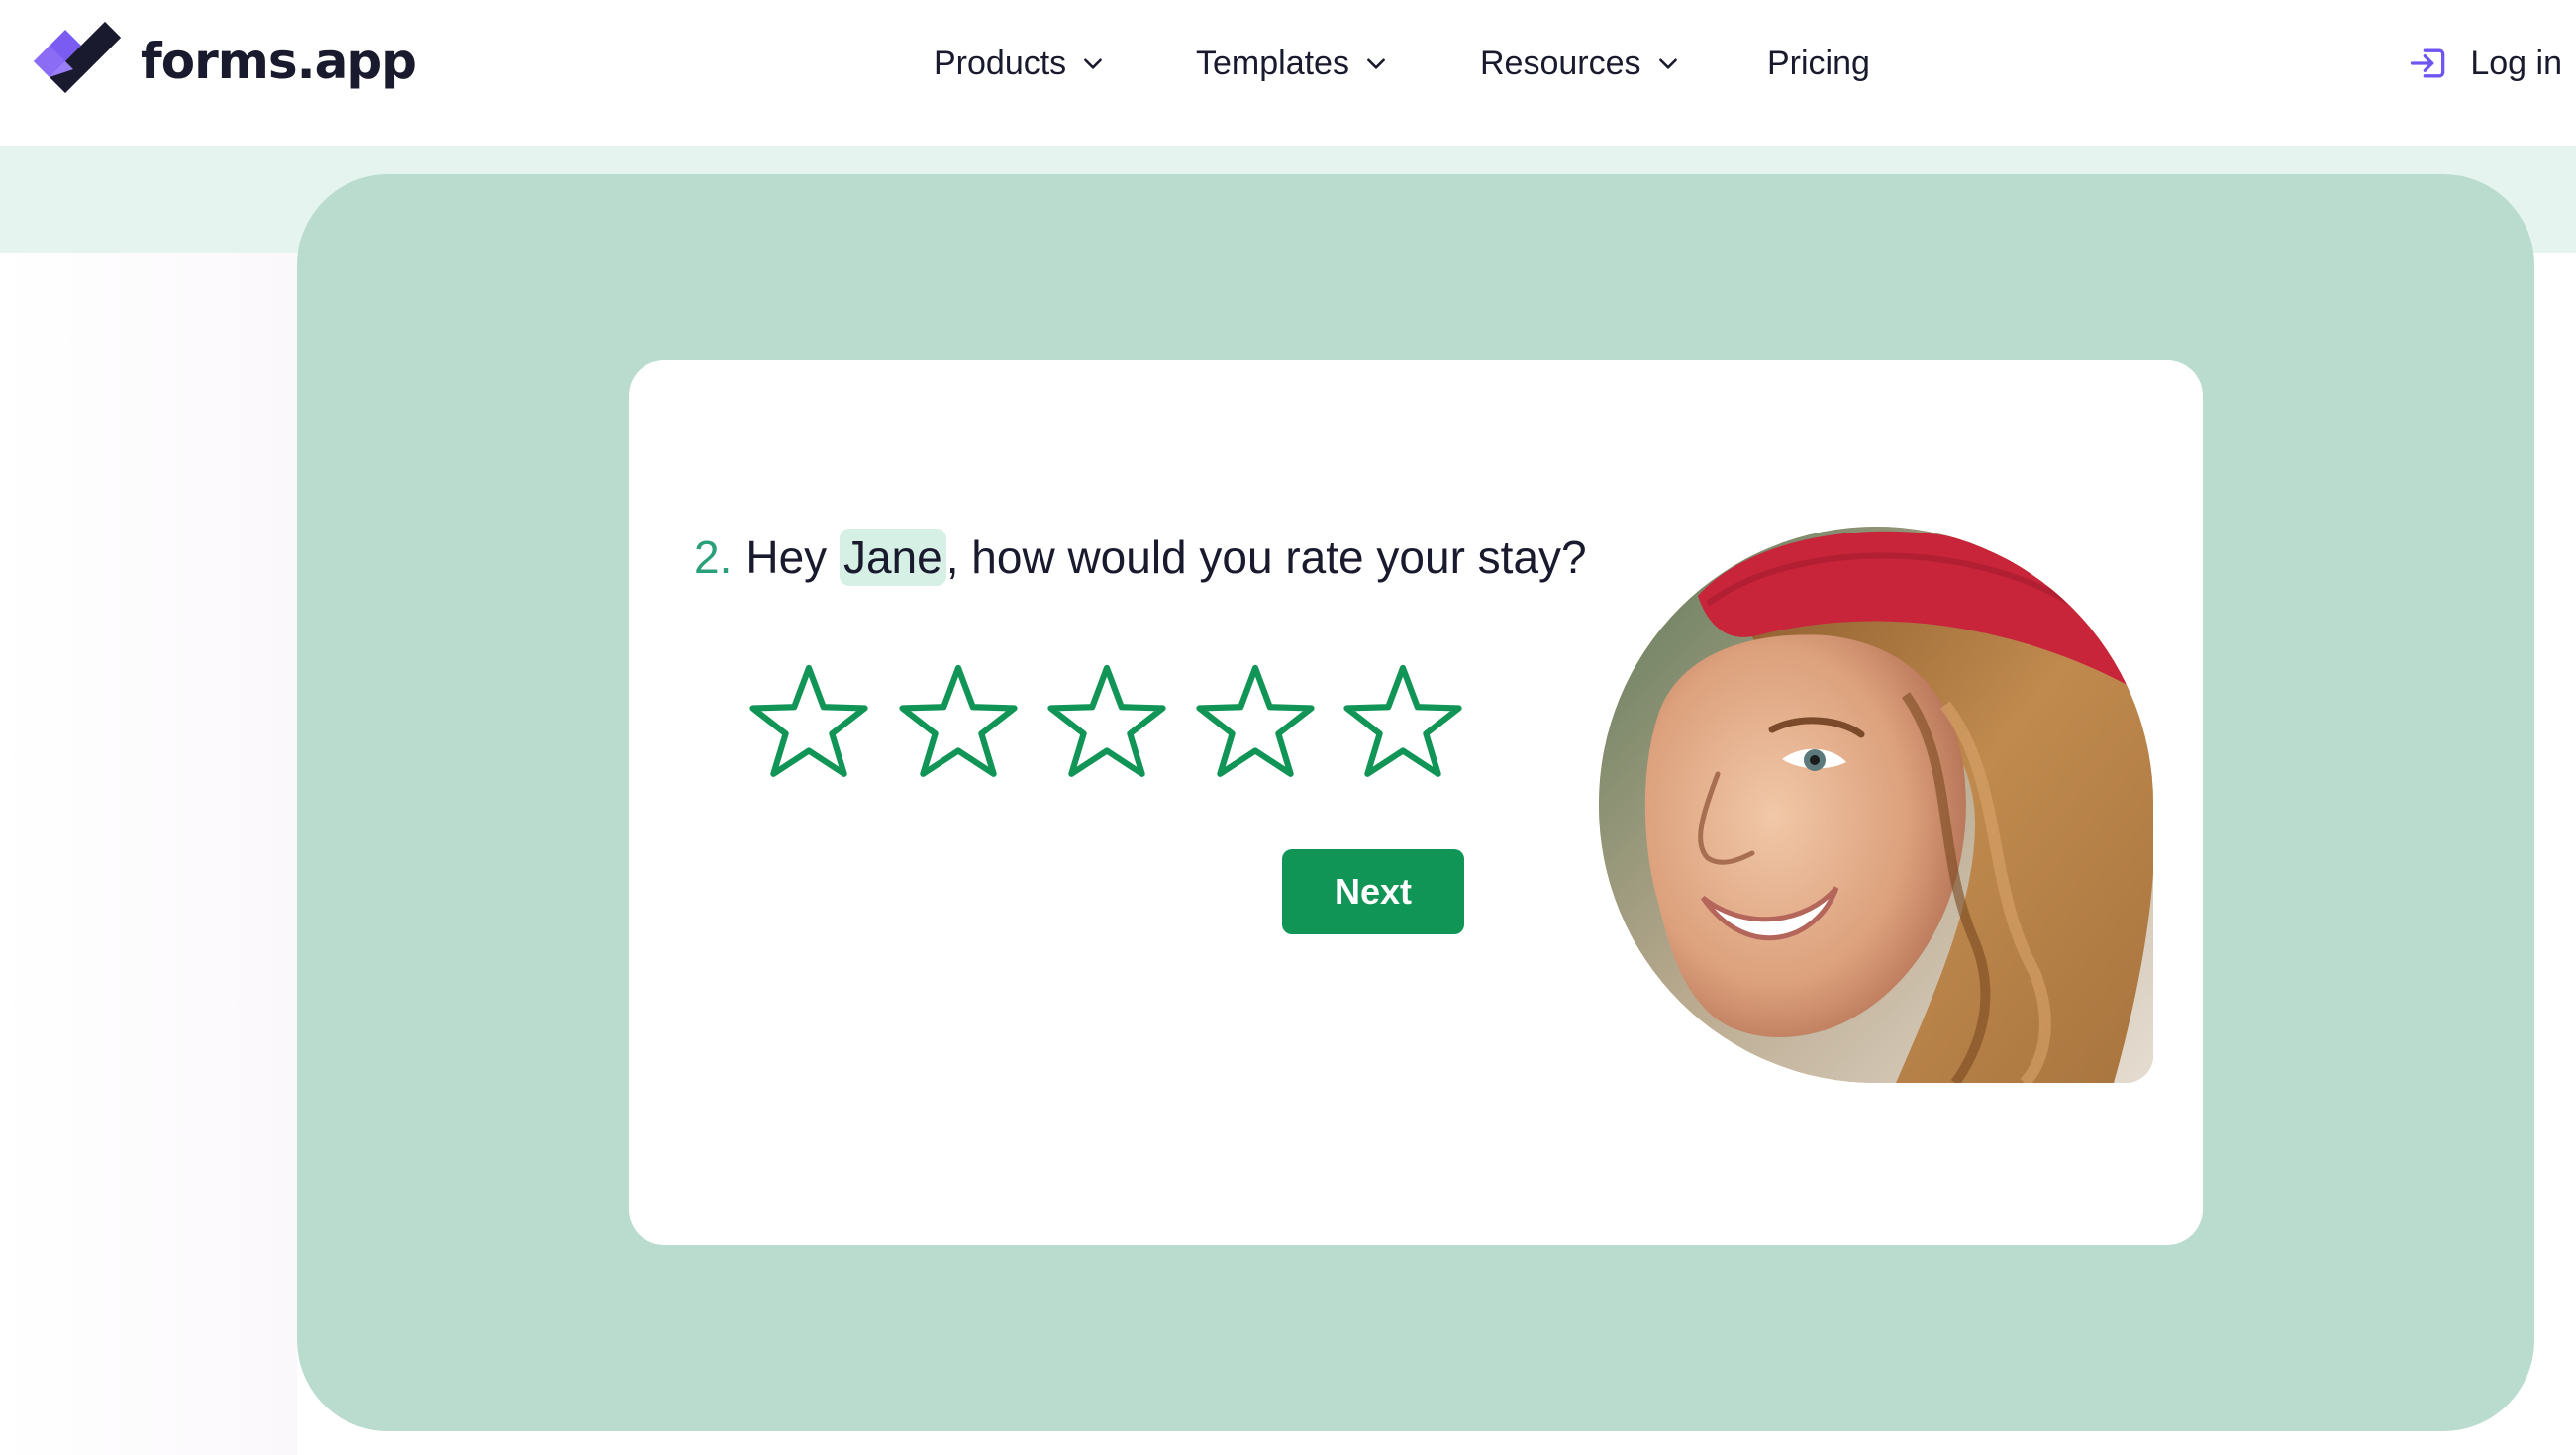 The image size is (2576, 1455). I want to click on question-number: 2., so click(714, 557).